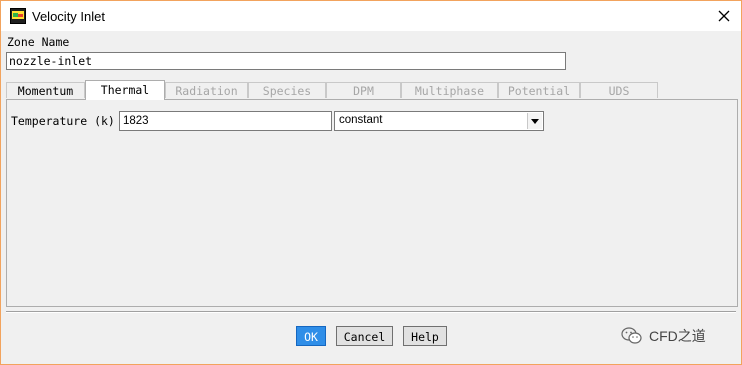 The image size is (742, 365). I want to click on close-button, so click(724, 16).